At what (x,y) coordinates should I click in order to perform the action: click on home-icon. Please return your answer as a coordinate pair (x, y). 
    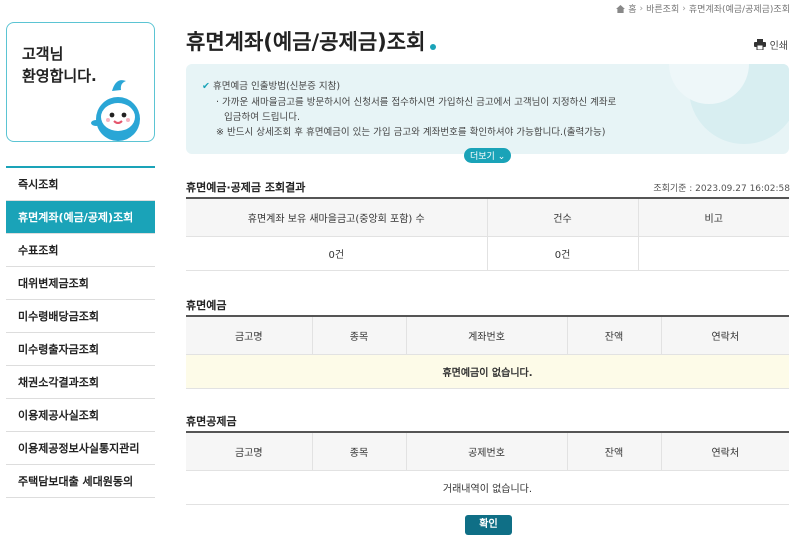
    Looking at the image, I should click on (621, 8).